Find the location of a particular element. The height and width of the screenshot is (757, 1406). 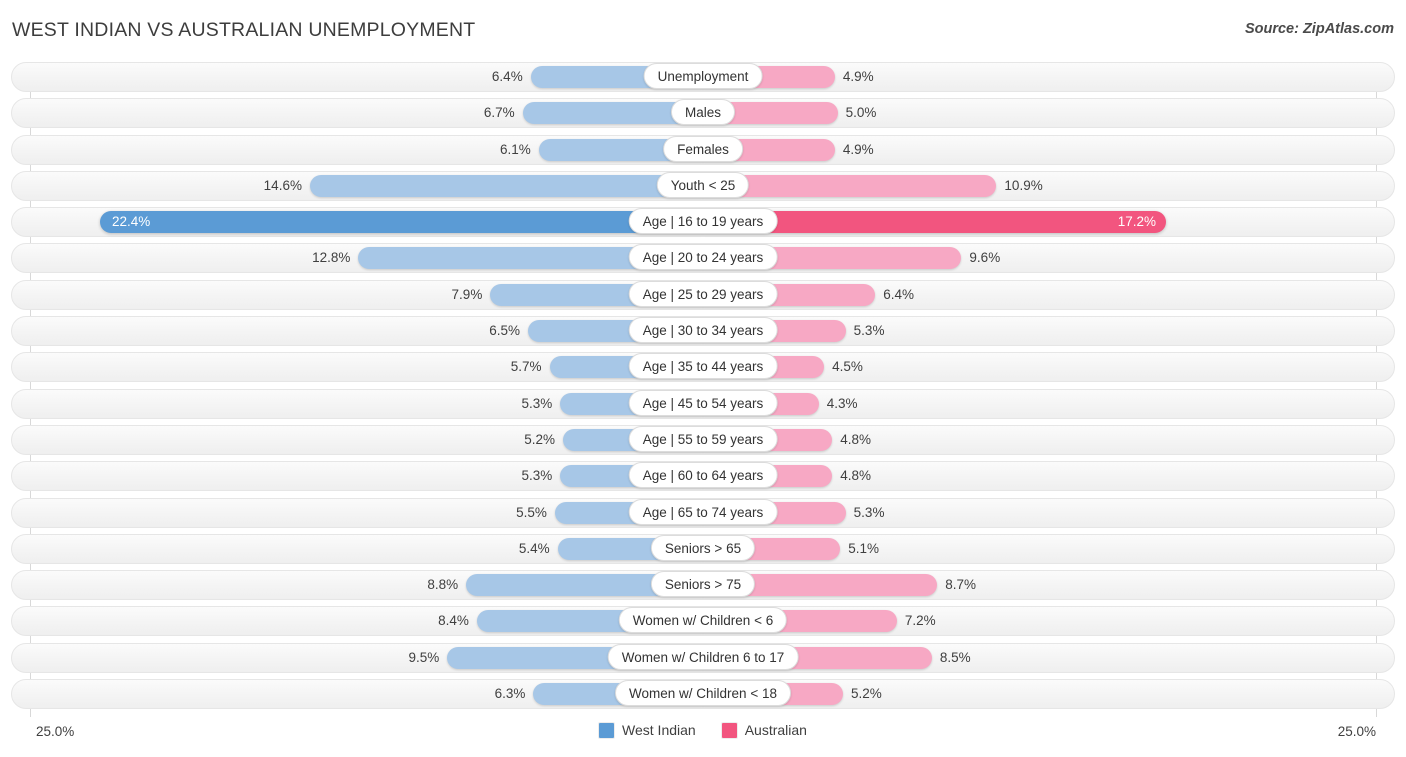

value-label-west-indian: 5.2% is located at coordinates (540, 439).